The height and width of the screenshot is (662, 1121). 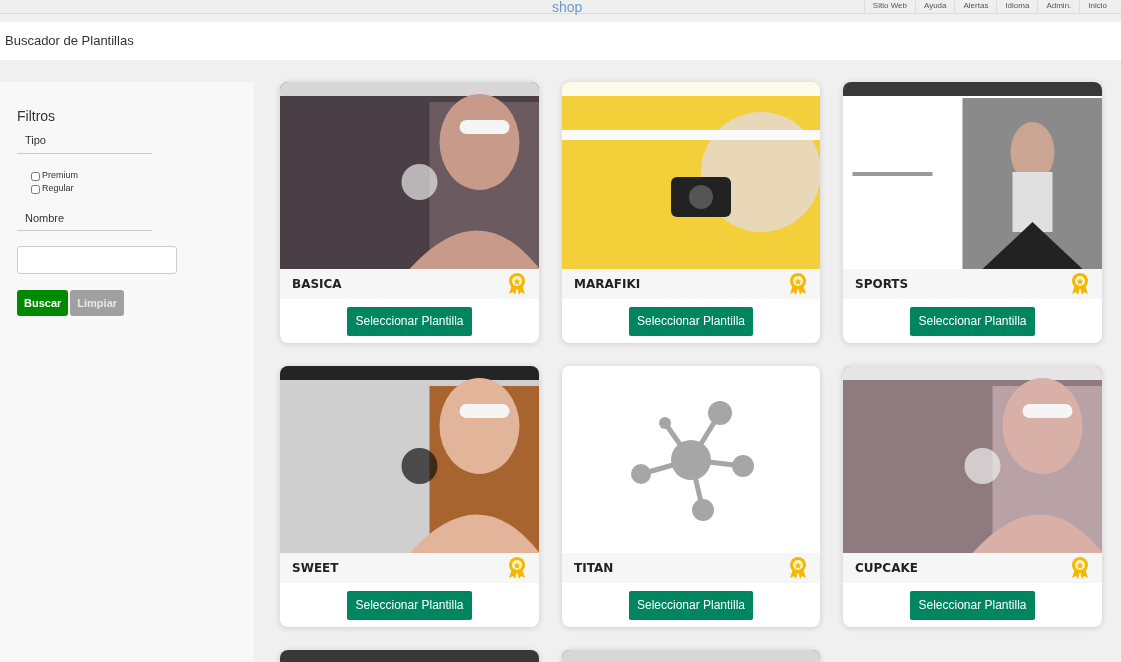 I want to click on filters-title: Filtros, so click(x=37, y=116).